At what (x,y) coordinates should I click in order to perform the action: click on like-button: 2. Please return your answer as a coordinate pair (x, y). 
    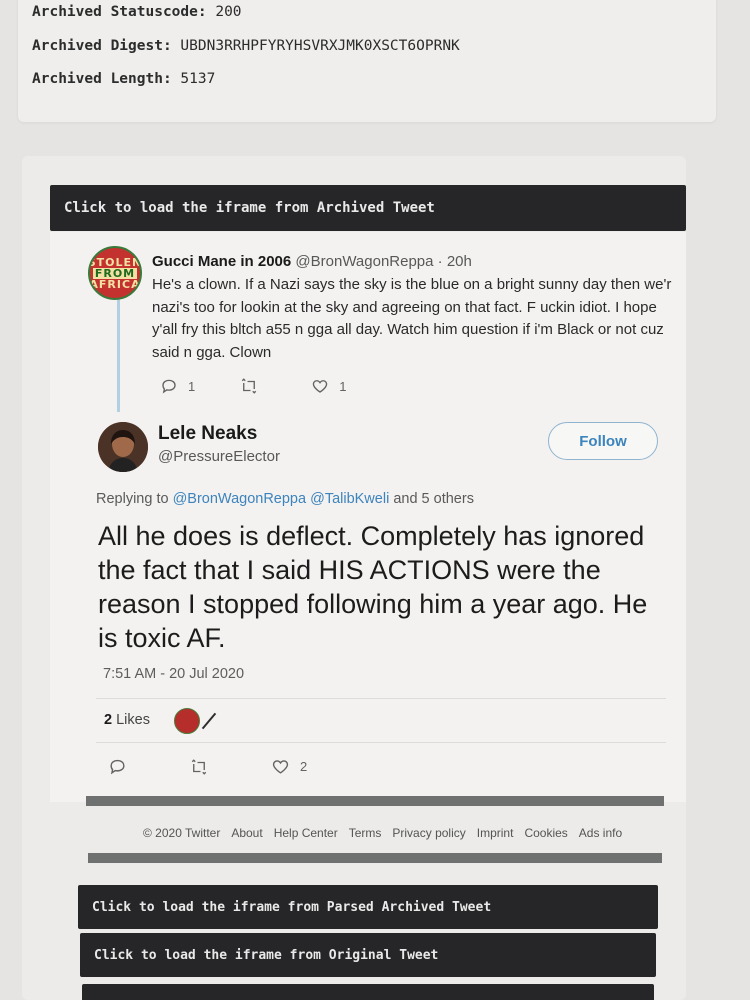
    Looking at the image, I should click on (289, 766).